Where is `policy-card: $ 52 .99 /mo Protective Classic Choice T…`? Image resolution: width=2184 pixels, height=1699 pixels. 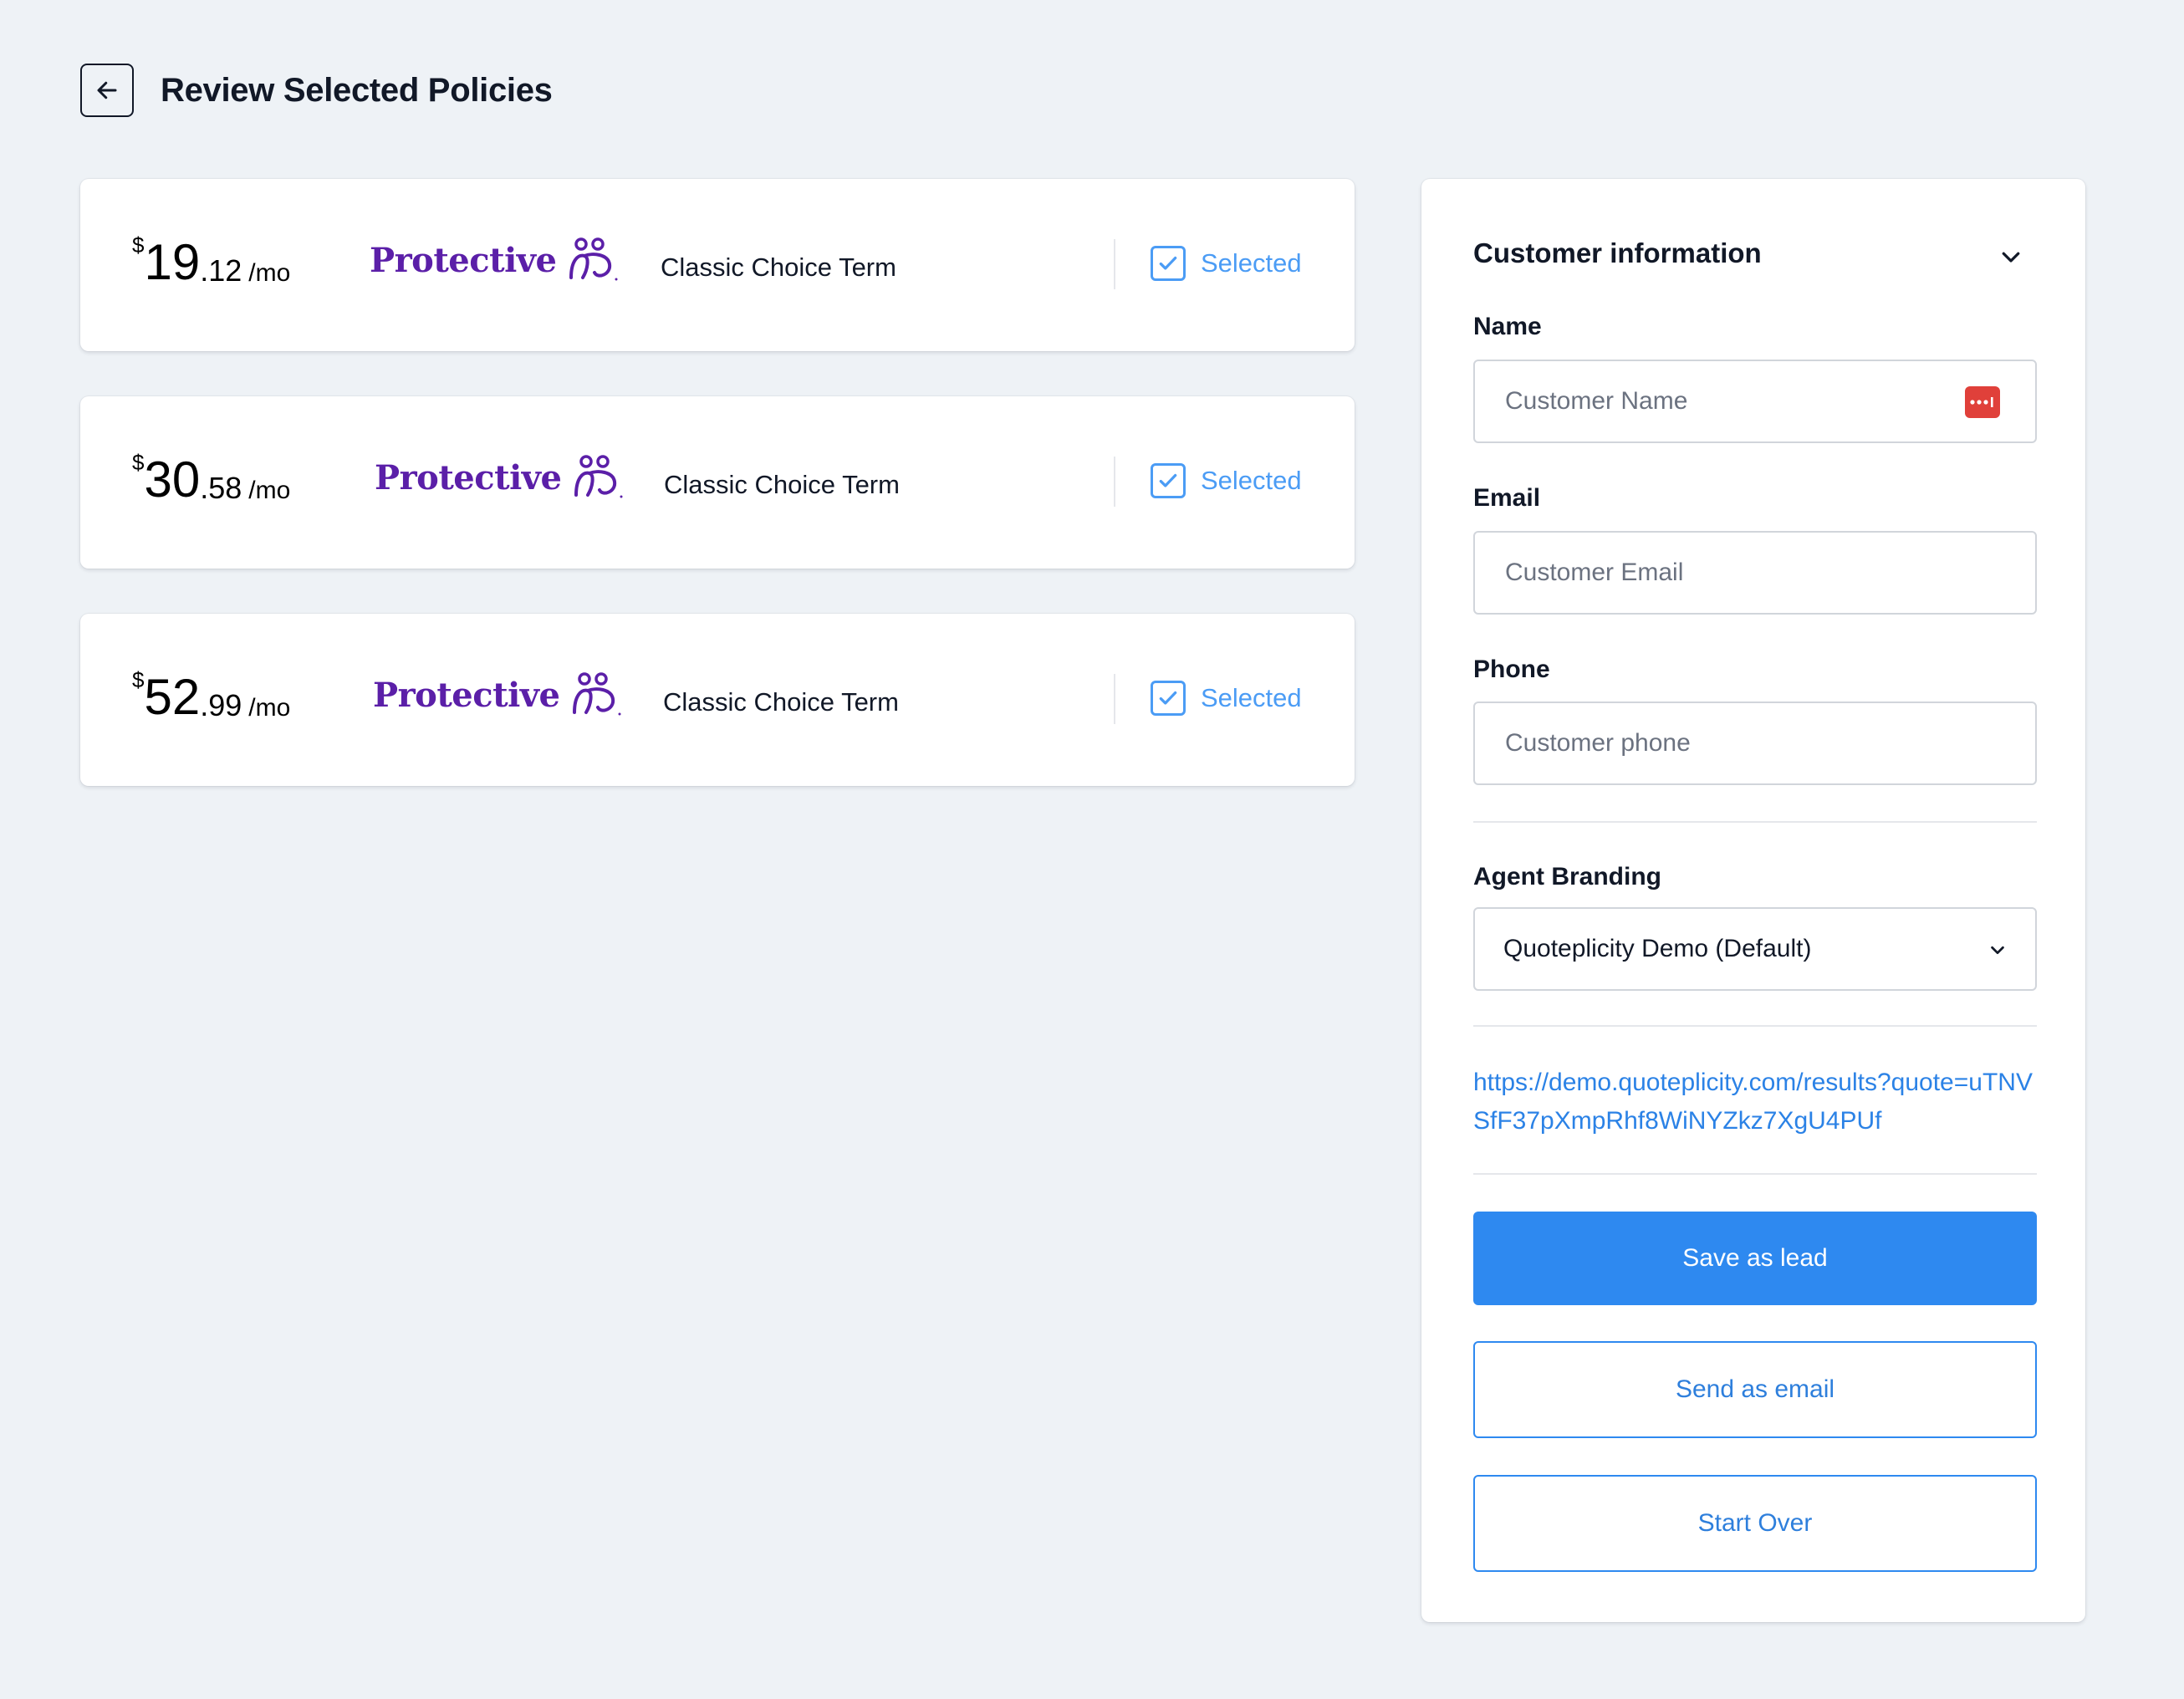 policy-card: $ 52 .99 /mo Protective Classic Choice T… is located at coordinates (717, 700).